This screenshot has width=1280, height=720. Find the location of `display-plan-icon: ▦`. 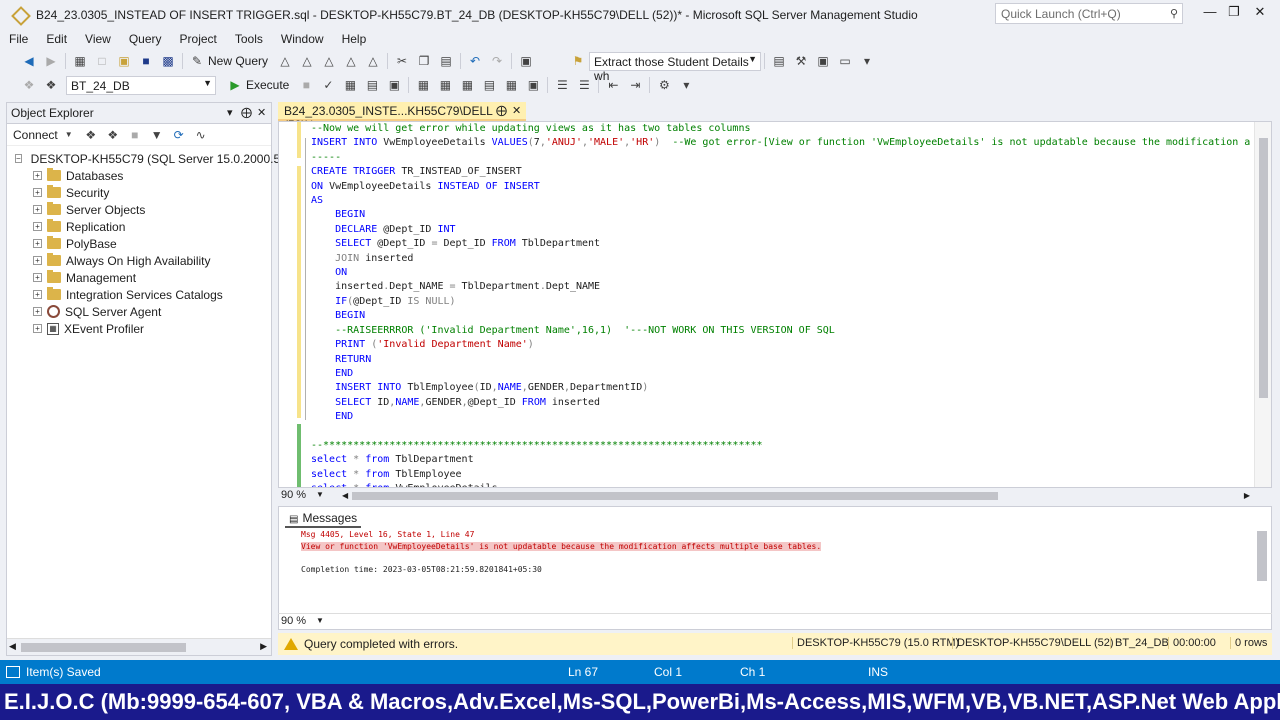

display-plan-icon: ▦ is located at coordinates (350, 85).